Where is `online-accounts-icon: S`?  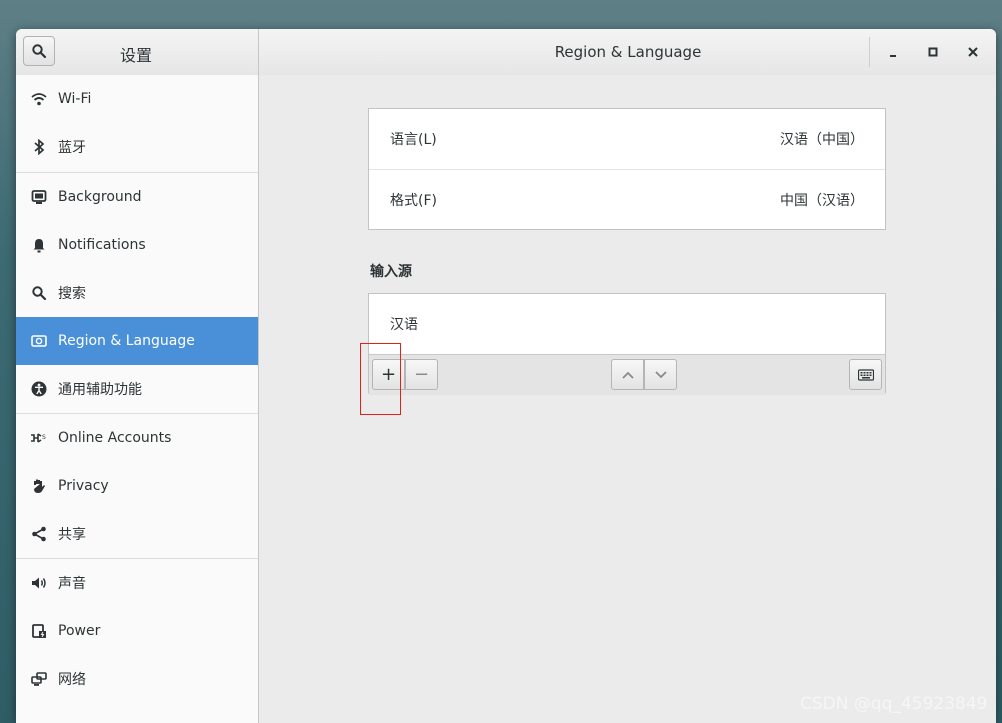
online-accounts-icon: S is located at coordinates (39, 438).